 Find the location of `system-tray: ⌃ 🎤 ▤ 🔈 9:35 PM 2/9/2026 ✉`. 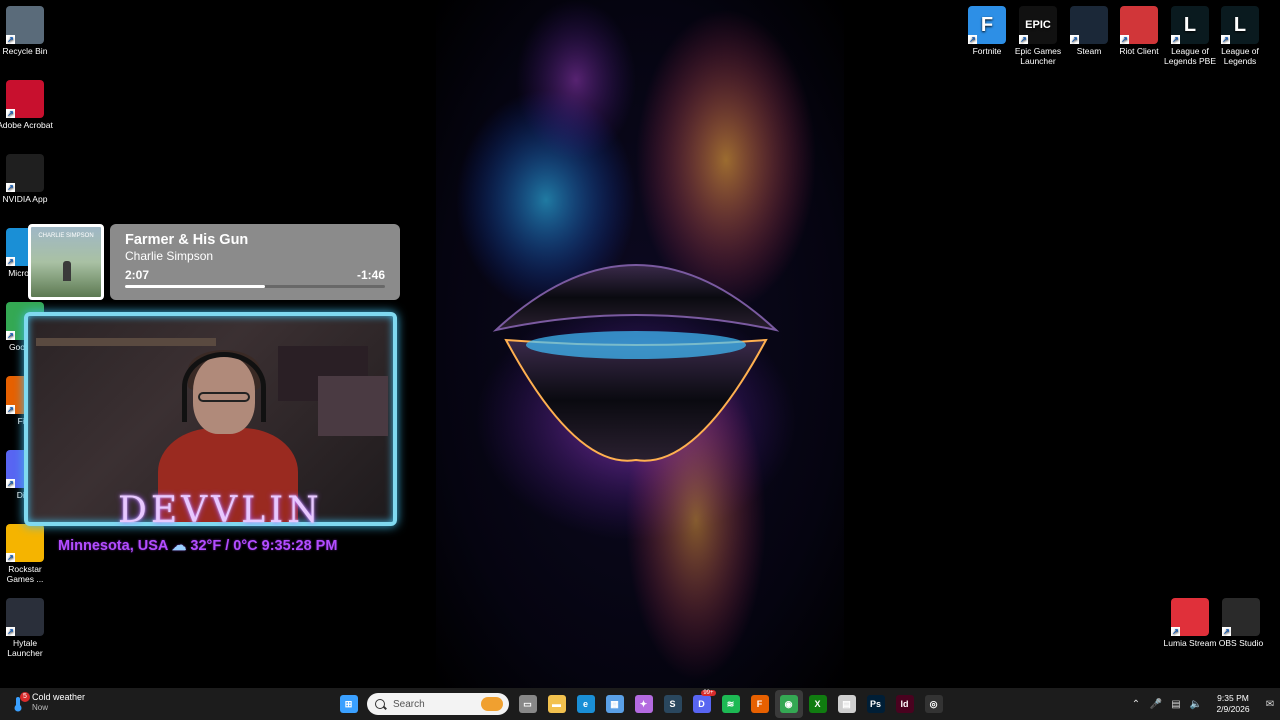

system-tray: ⌃ 🎤 ▤ 🔈 9:35 PM 2/9/2026 ✉ is located at coordinates (1203, 704).